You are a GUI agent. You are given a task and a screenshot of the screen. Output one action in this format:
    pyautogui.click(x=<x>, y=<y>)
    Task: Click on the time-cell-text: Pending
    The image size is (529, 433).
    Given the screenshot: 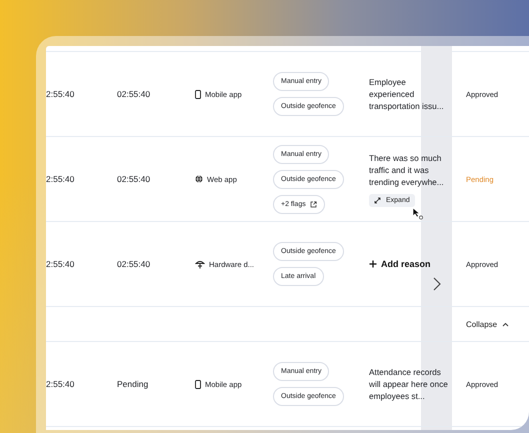 What is the action you would take?
    pyautogui.click(x=133, y=384)
    